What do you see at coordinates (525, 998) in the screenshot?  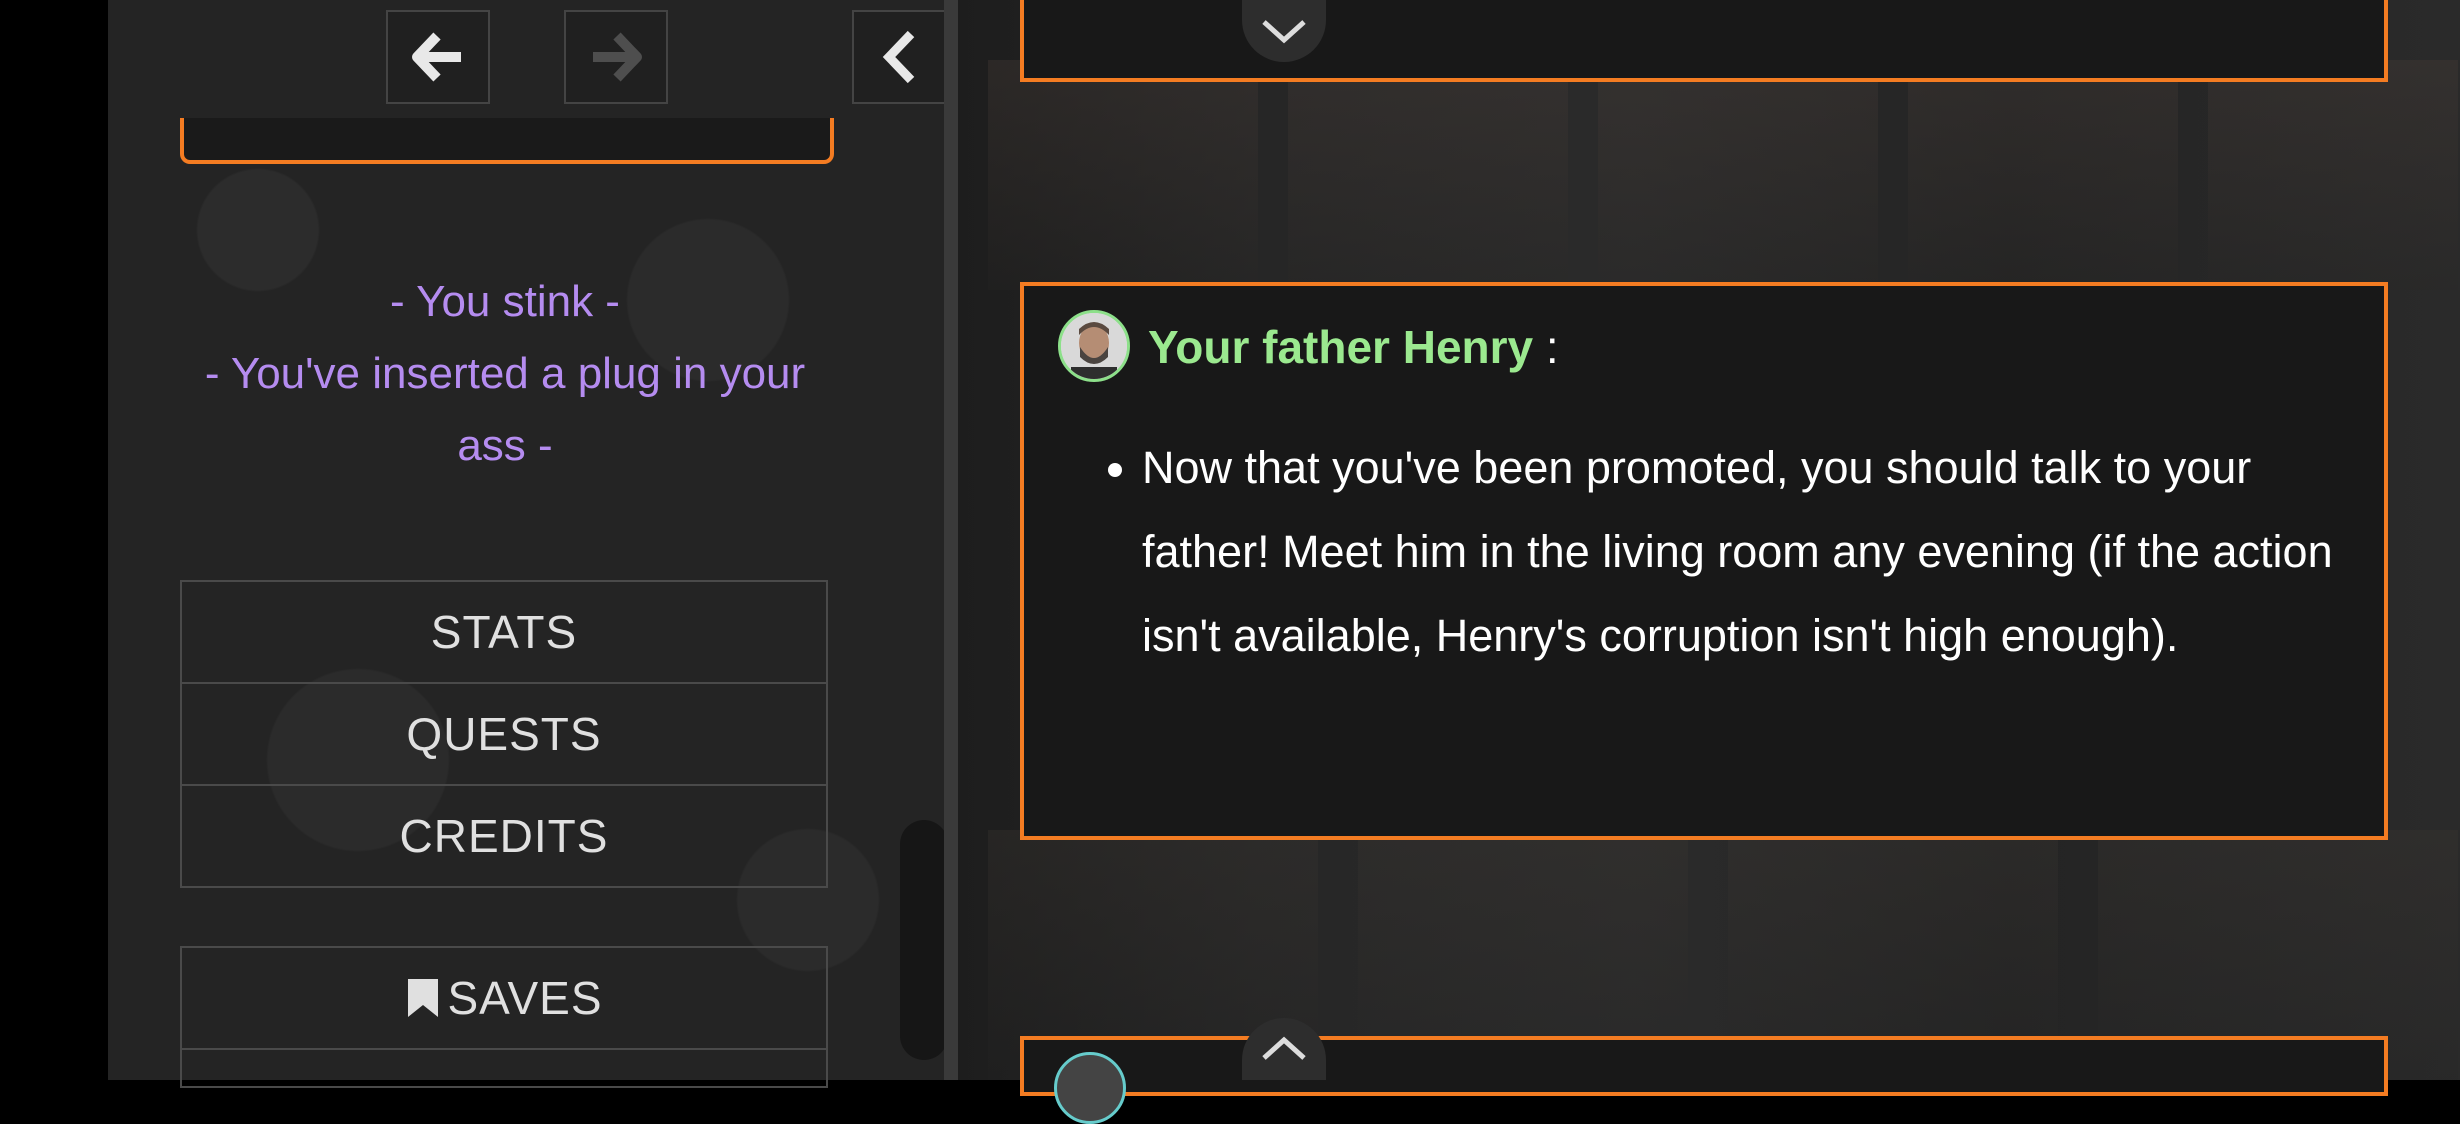 I see `saves-label: SAVES` at bounding box center [525, 998].